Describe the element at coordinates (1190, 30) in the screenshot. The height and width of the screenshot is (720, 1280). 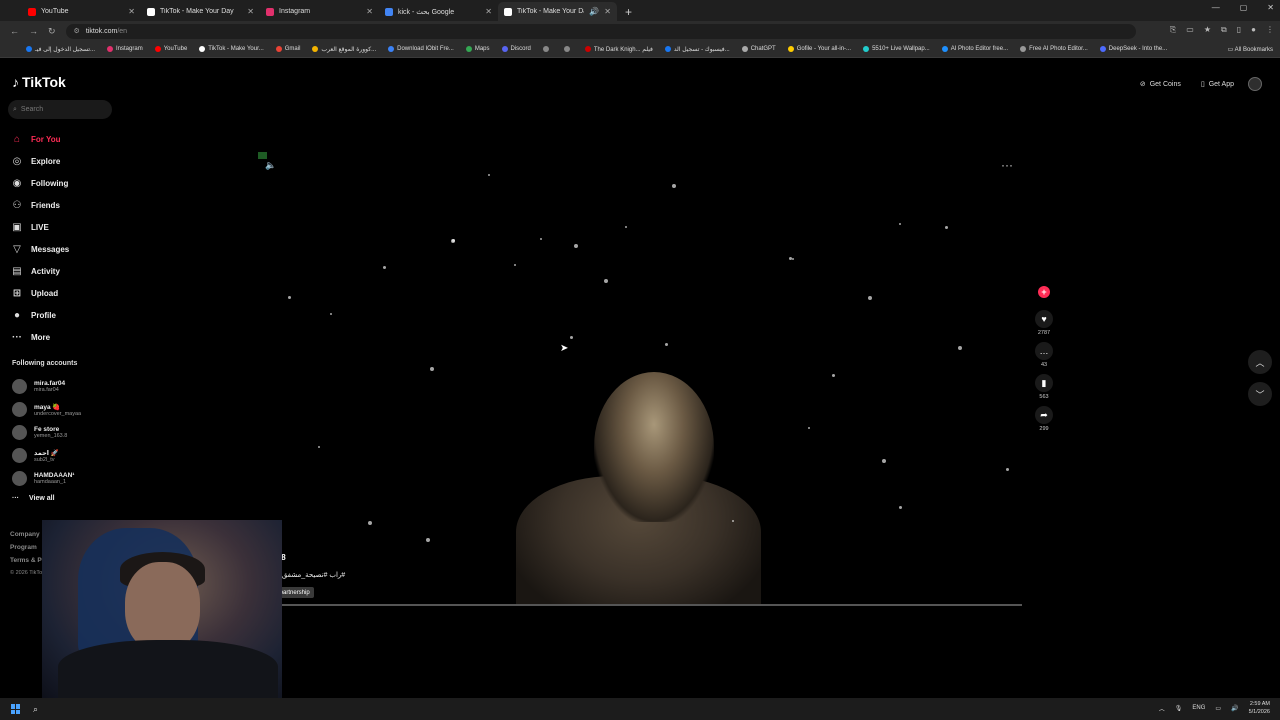
I see `cast-icon: ▭` at that location.